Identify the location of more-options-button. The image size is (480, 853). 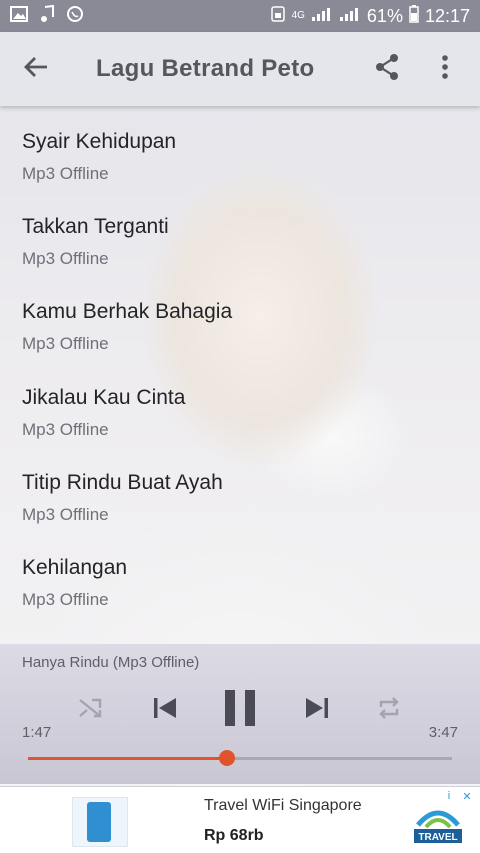
(445, 69).